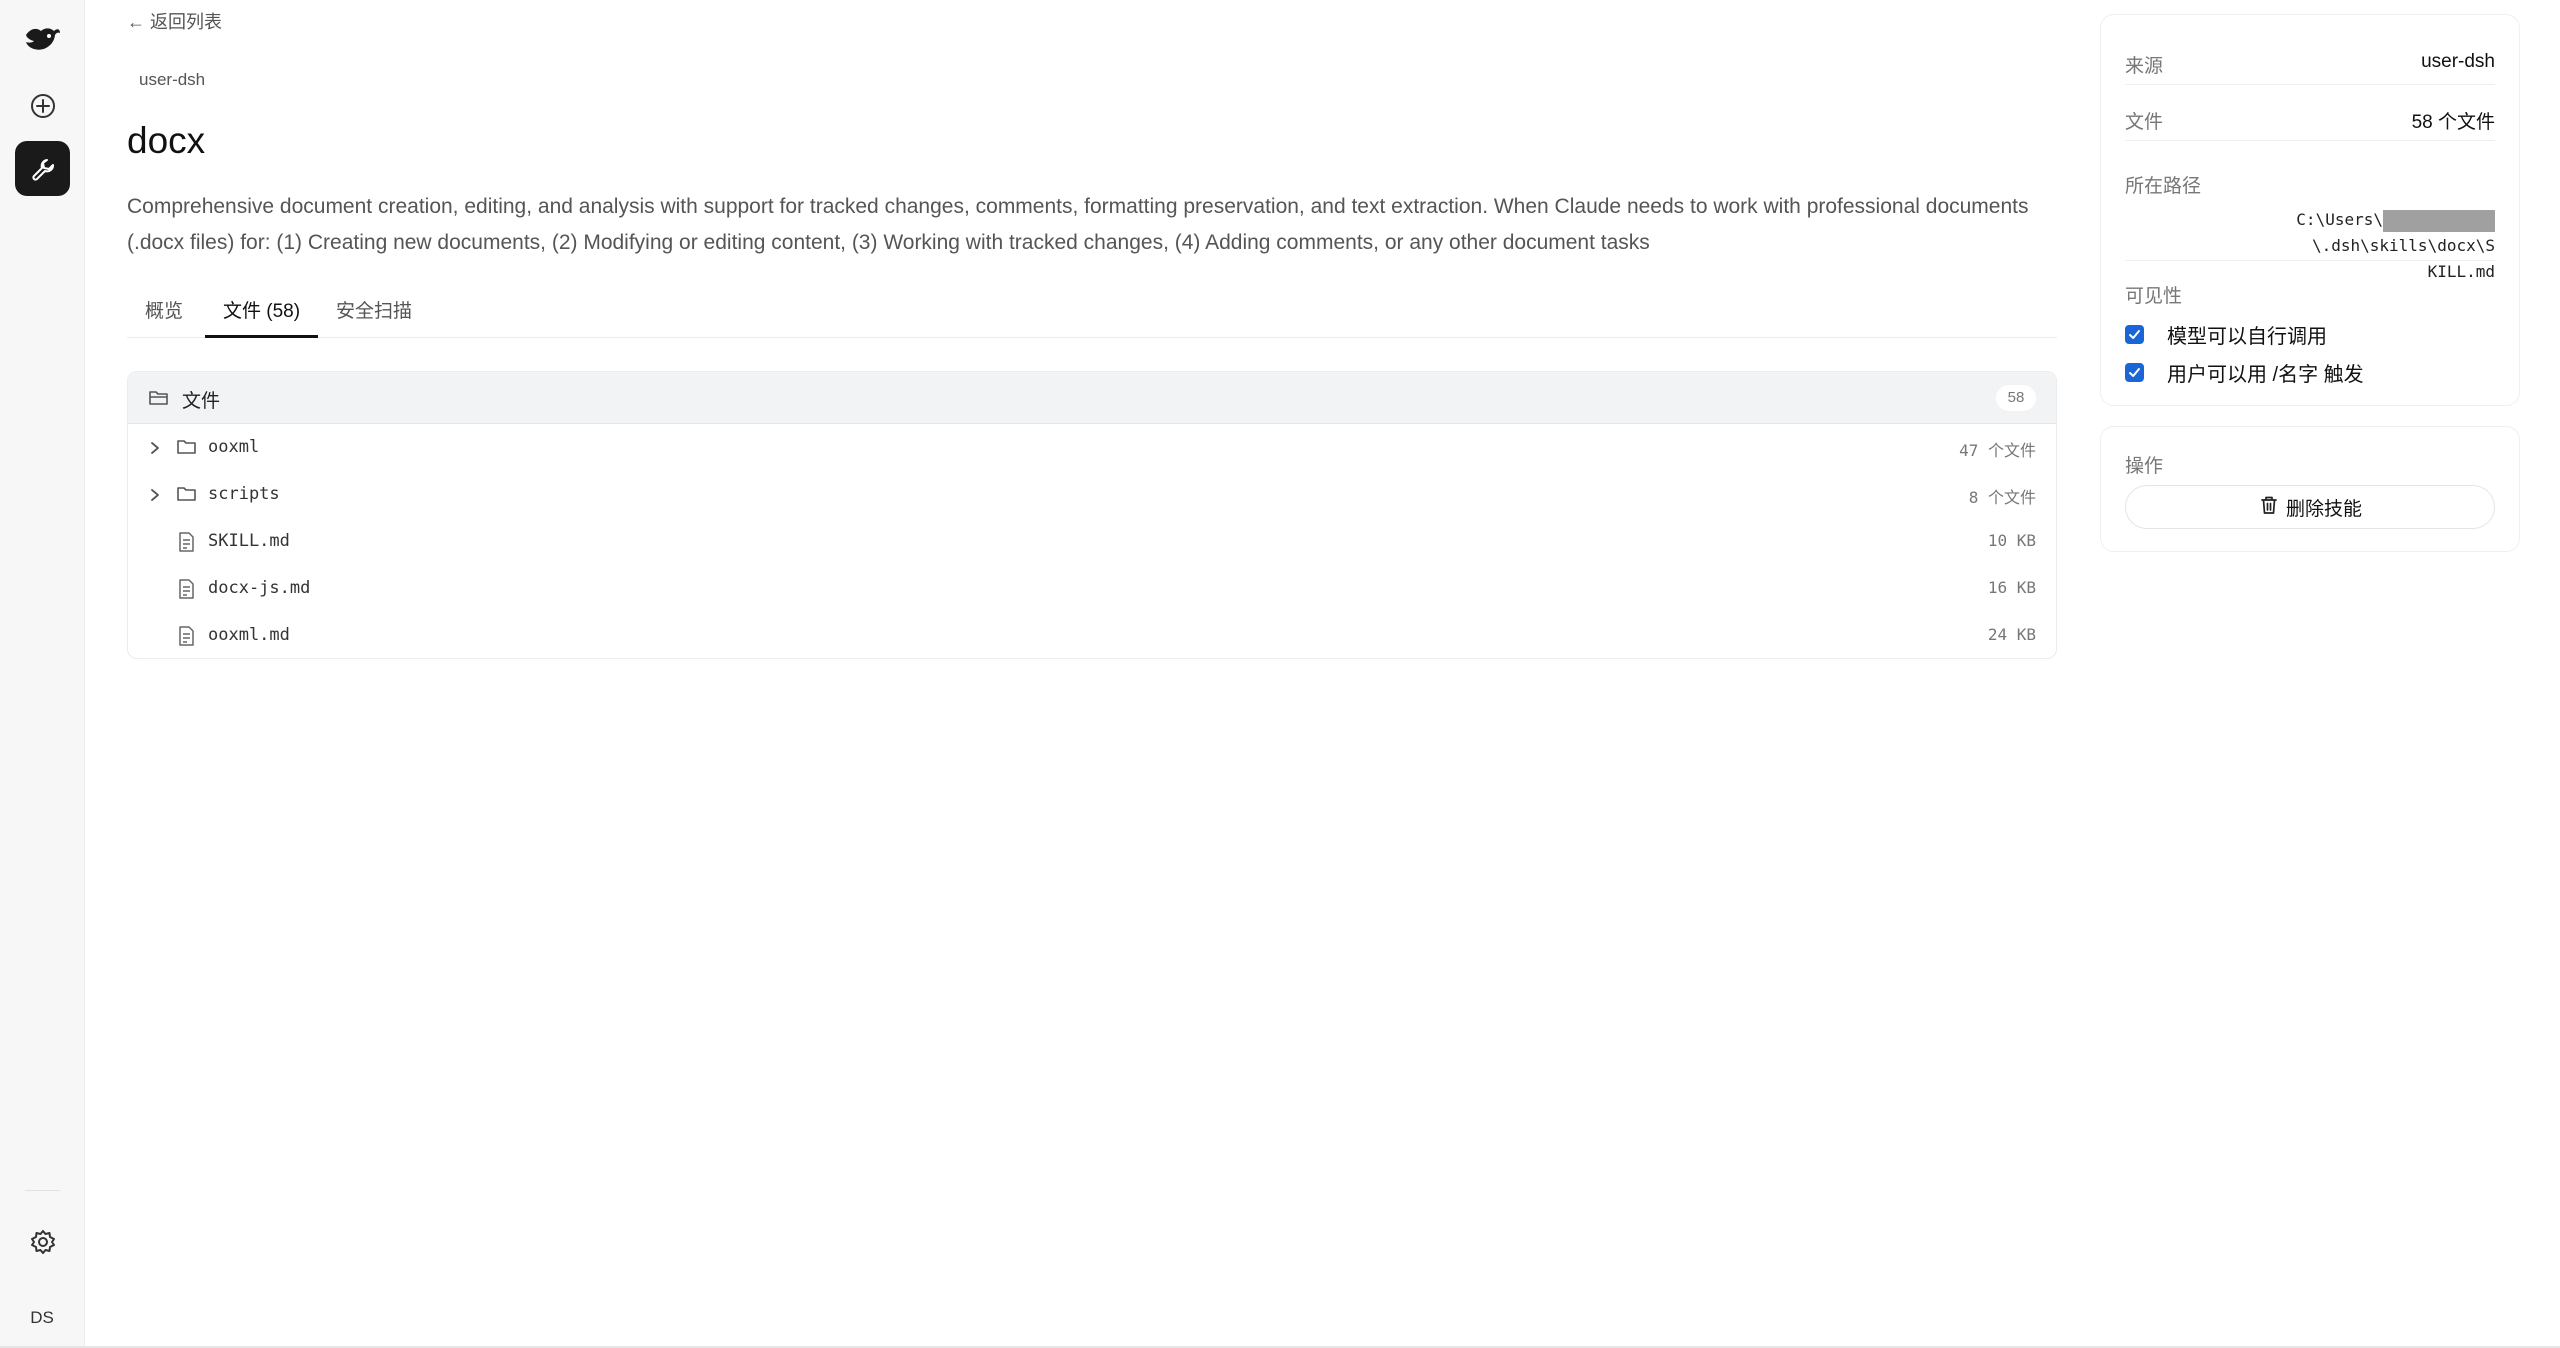 The width and height of the screenshot is (2560, 1348). I want to click on file-tree-header-label: 文件, so click(201, 401).